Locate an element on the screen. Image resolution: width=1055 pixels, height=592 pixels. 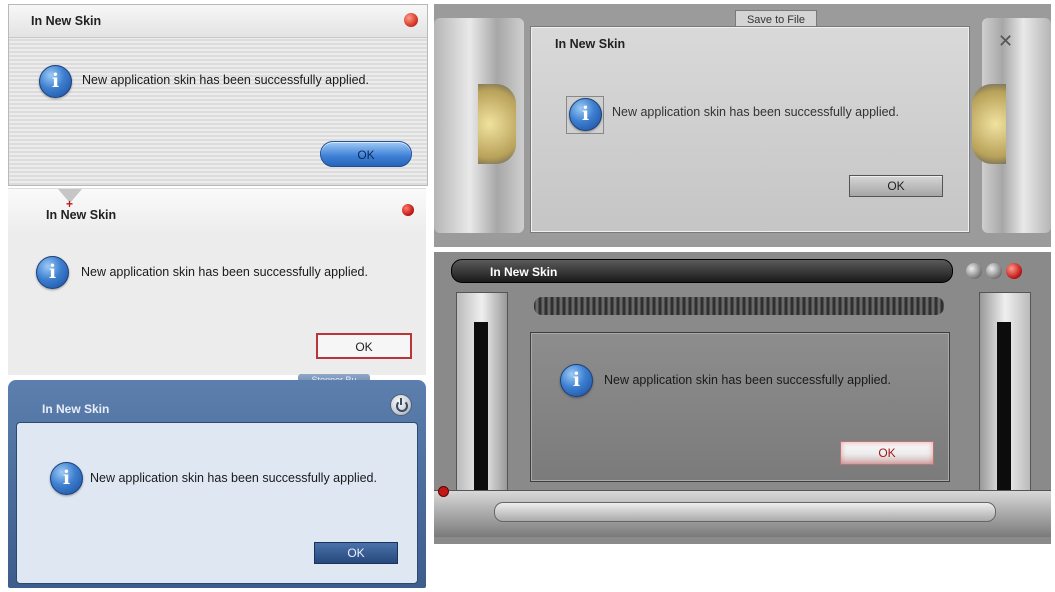
indicator-light is located at coordinates (443, 491).